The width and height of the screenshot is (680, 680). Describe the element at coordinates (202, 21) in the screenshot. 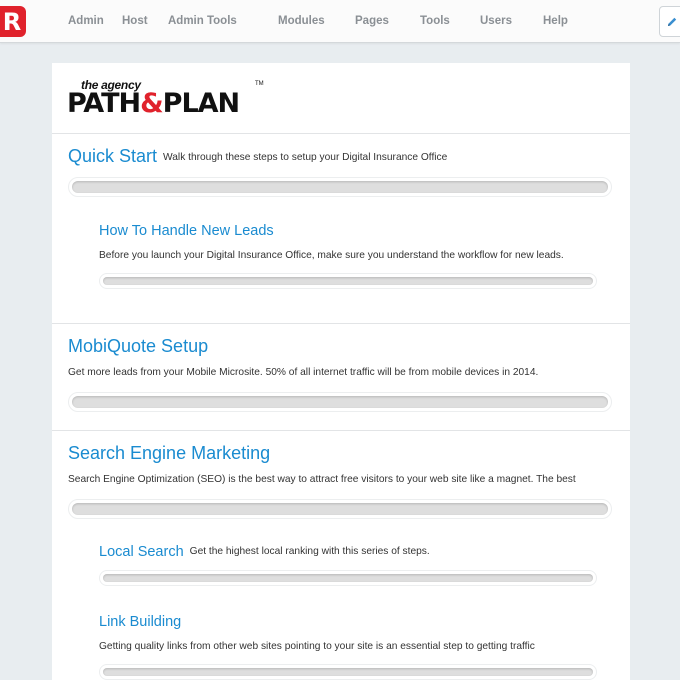

I see `nav-item-admin-tools: Admin Tools` at that location.